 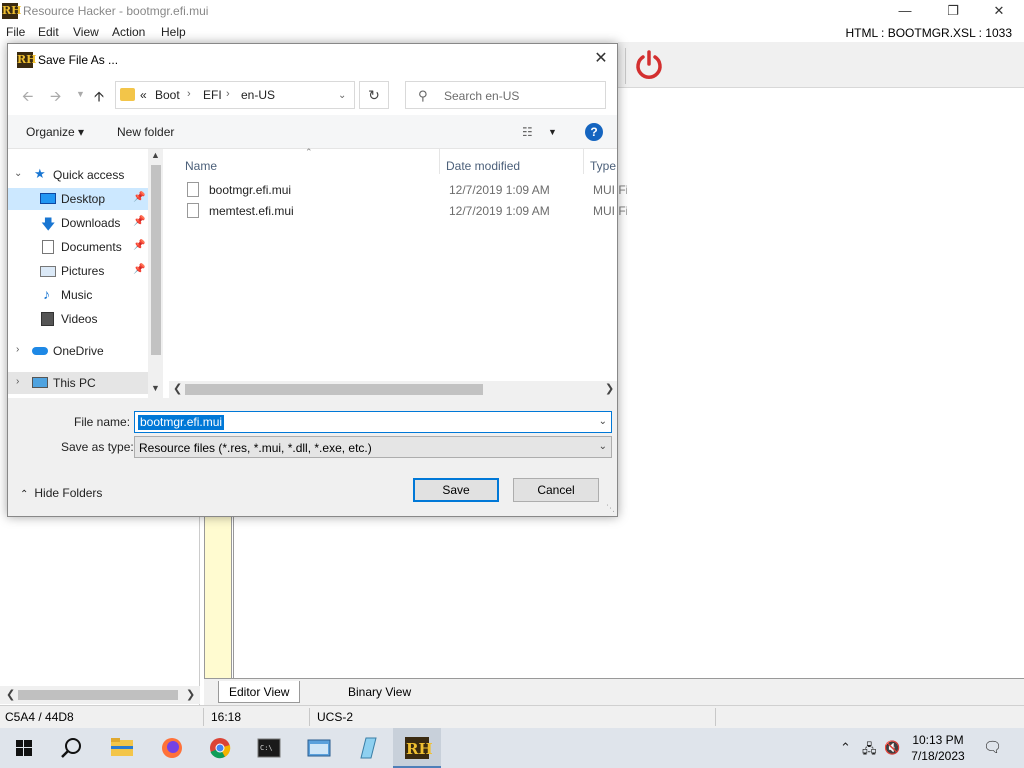 What do you see at coordinates (368, 748) in the screenshot?
I see `notepad-taskbar-icon` at bounding box center [368, 748].